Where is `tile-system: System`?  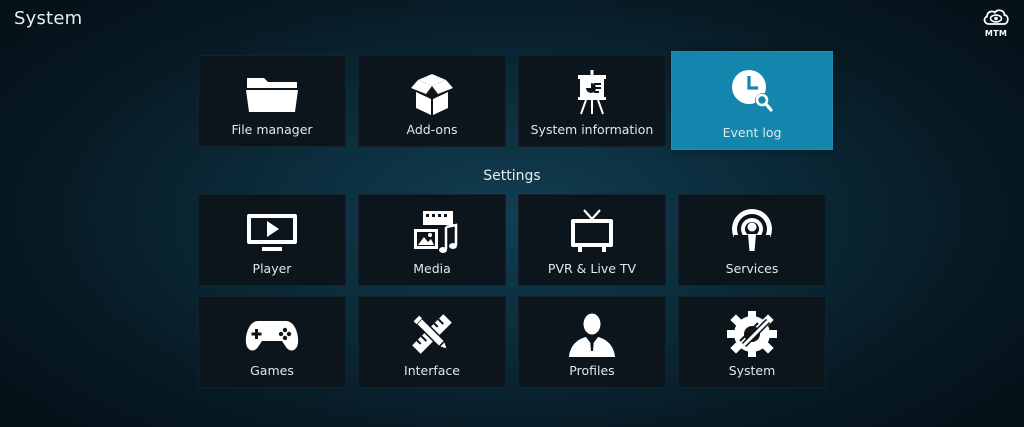
tile-system: System is located at coordinates (752, 342).